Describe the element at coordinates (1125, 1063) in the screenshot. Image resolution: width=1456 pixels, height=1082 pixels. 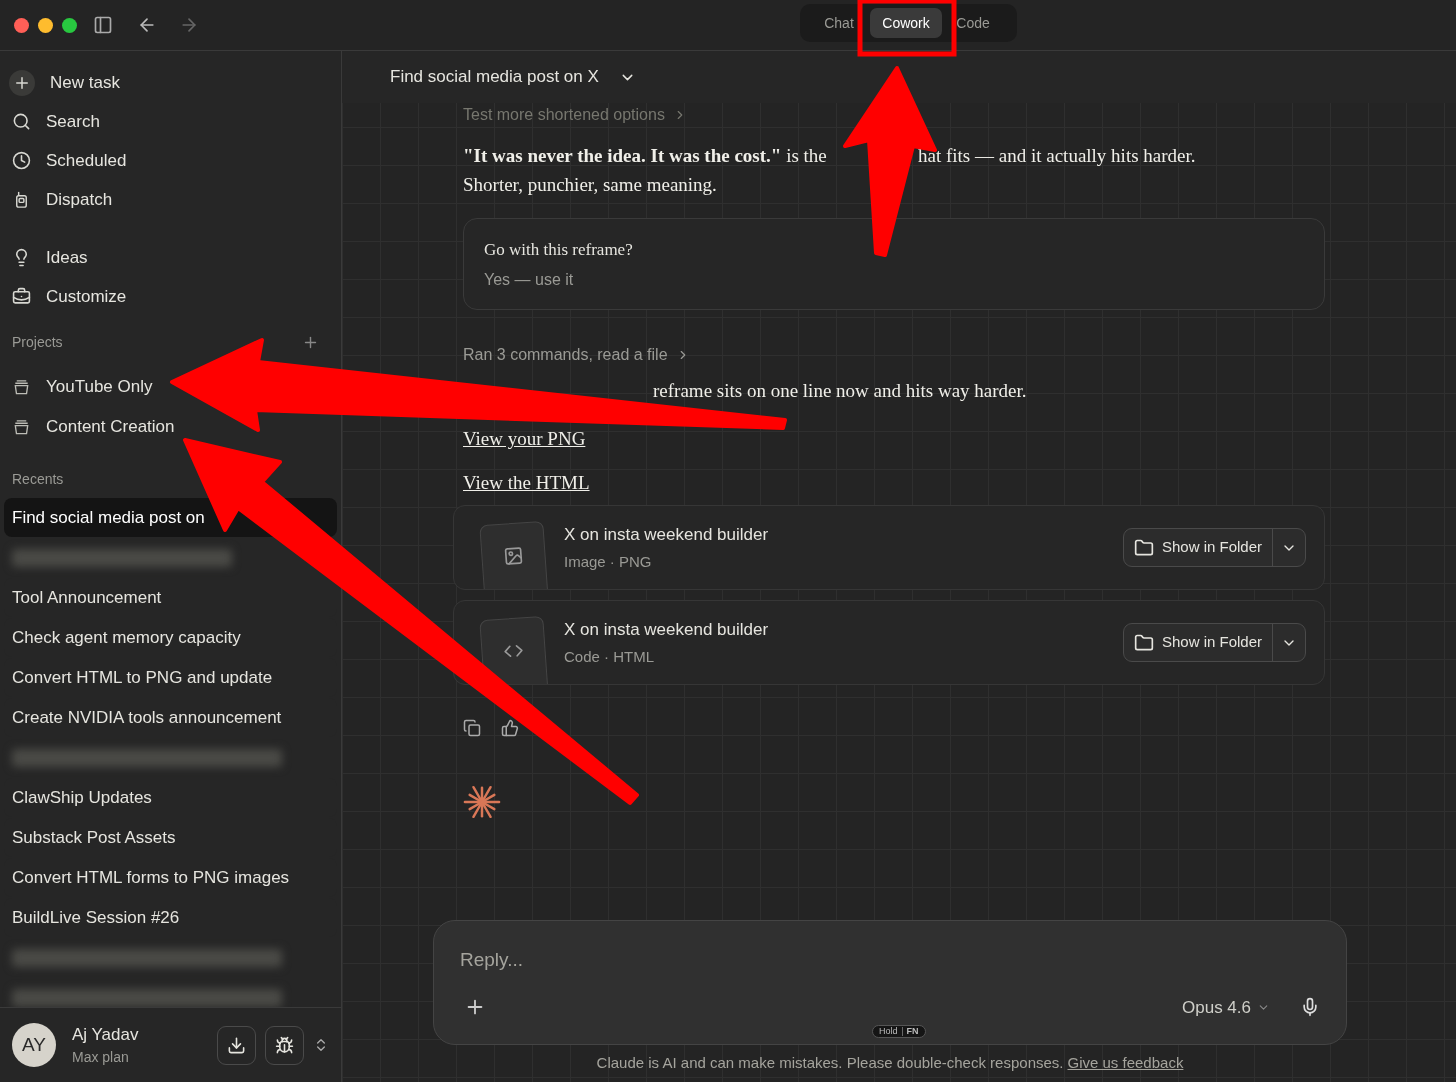
I see `feedback-link: Give us feedback` at that location.